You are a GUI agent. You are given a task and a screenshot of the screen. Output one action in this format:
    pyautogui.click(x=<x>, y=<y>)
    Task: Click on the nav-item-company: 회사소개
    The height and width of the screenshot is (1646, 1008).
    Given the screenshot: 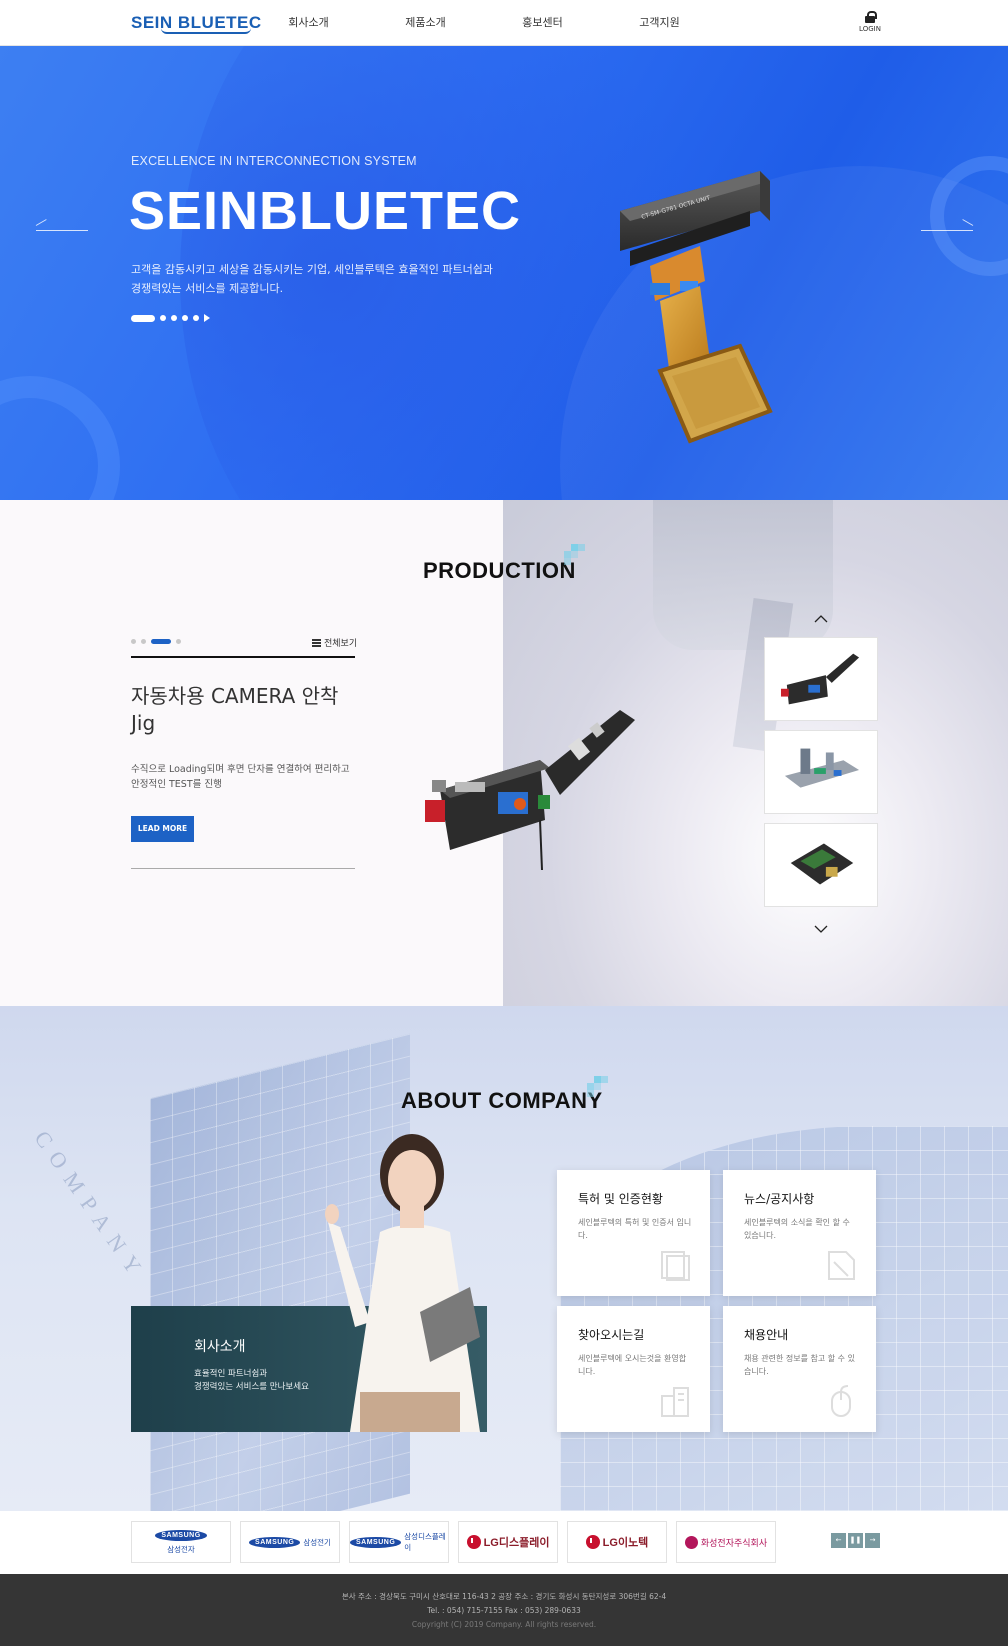 What is the action you would take?
    pyautogui.click(x=308, y=23)
    